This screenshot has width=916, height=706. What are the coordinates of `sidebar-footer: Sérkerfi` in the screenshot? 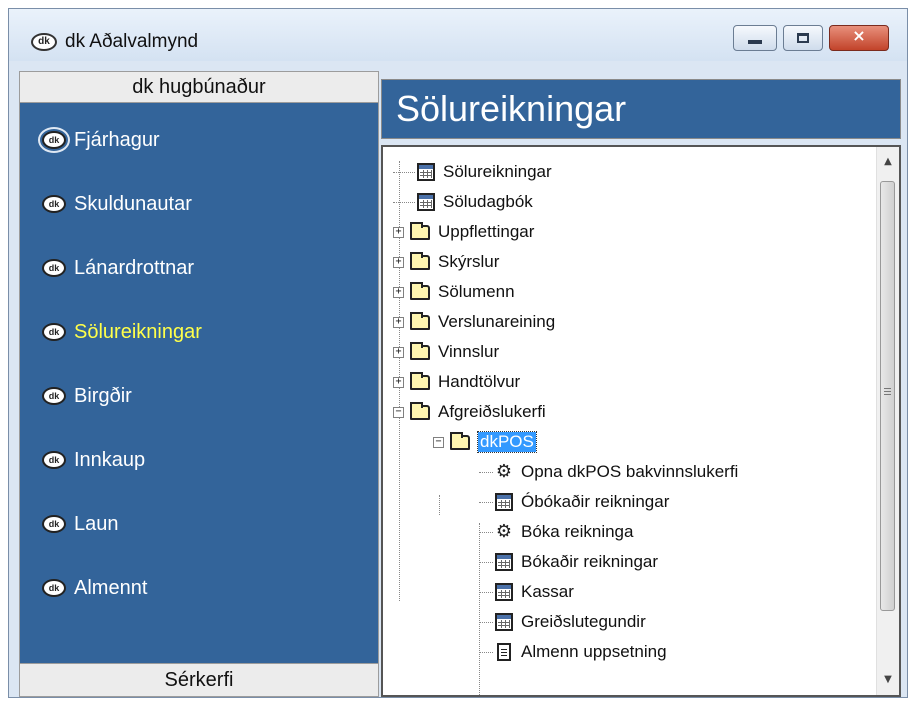 It's located at (199, 680).